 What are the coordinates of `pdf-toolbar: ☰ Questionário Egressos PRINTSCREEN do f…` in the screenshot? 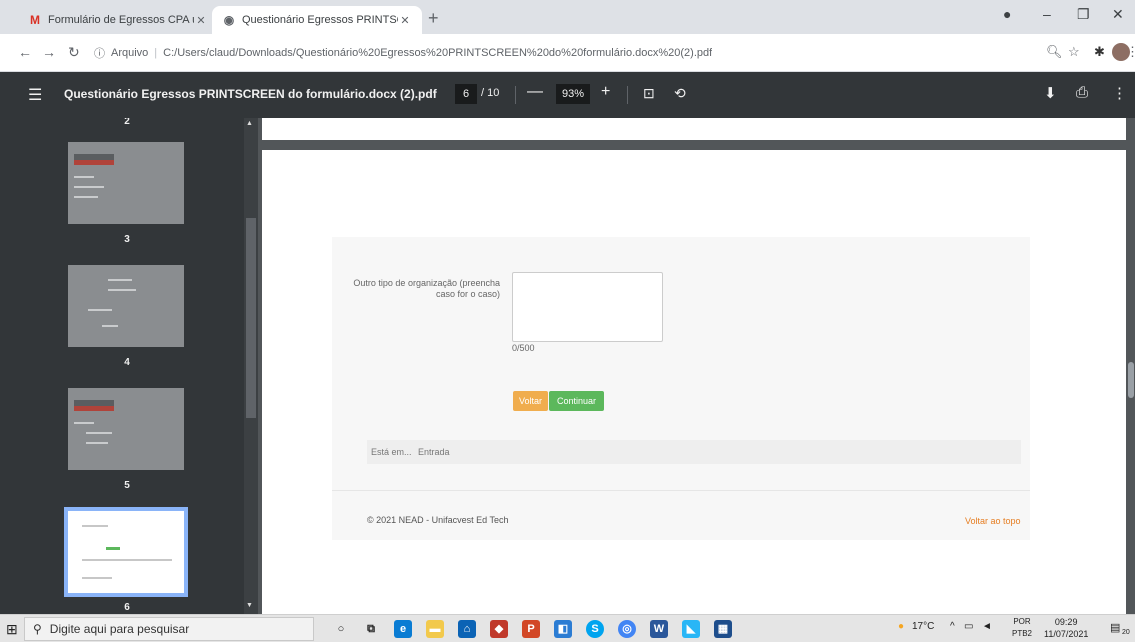 It's located at (567, 95).